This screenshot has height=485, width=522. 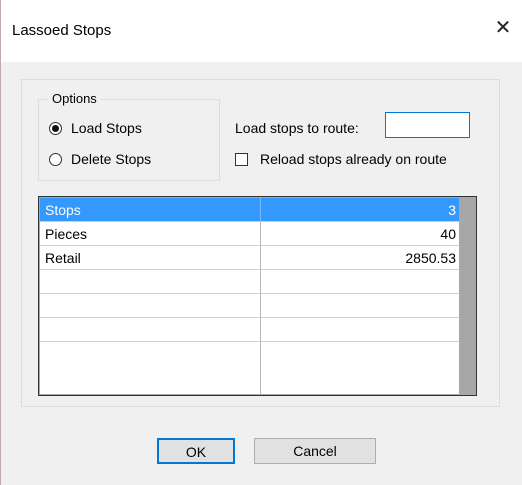 What do you see at coordinates (196, 451) in the screenshot?
I see `ok-button: OK` at bounding box center [196, 451].